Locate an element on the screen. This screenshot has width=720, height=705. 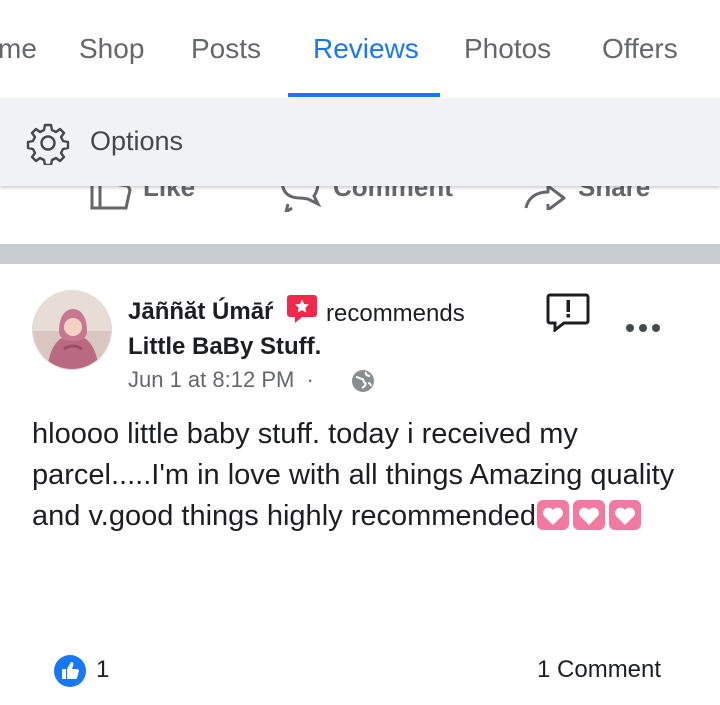
post-author-line: Jāññăt Úmāŕ recommends is located at coordinates (296, 312).